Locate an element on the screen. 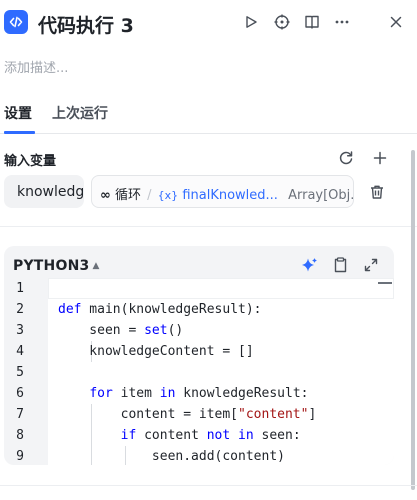  loop-label: 循环 is located at coordinates (127, 195).